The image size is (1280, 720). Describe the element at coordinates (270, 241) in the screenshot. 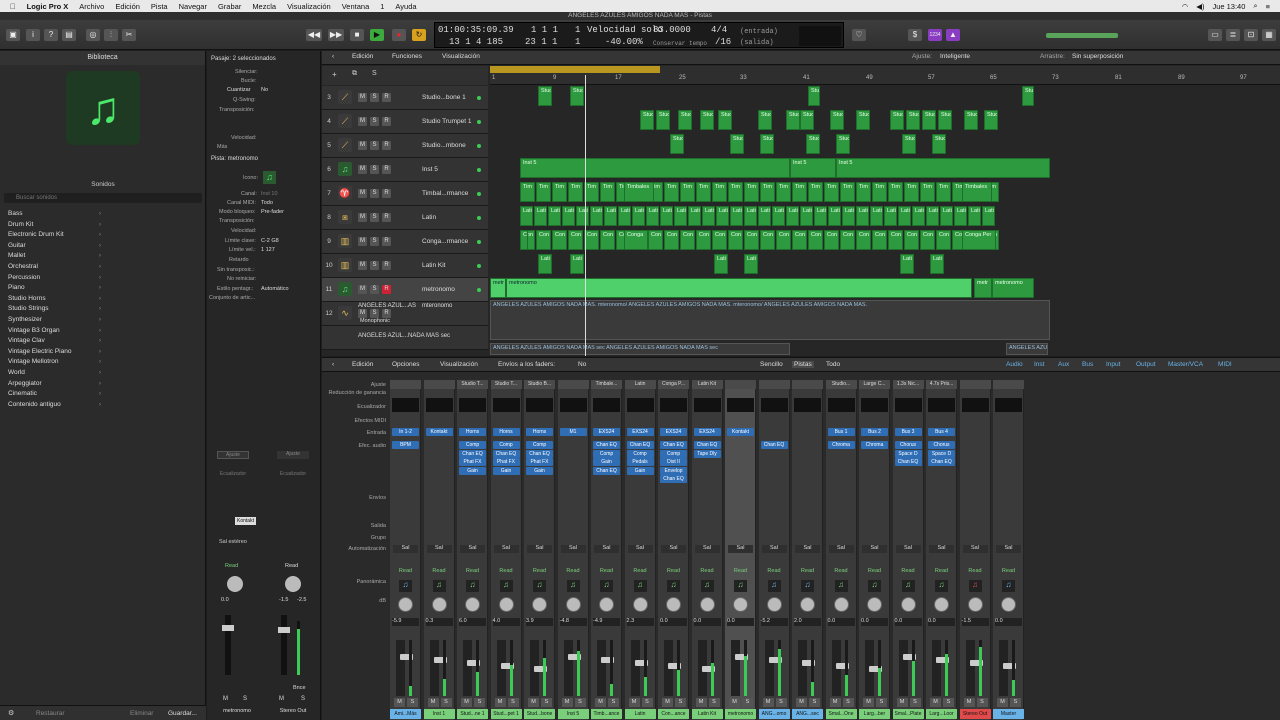

I see `key-limit-value: C-2 G8` at that location.